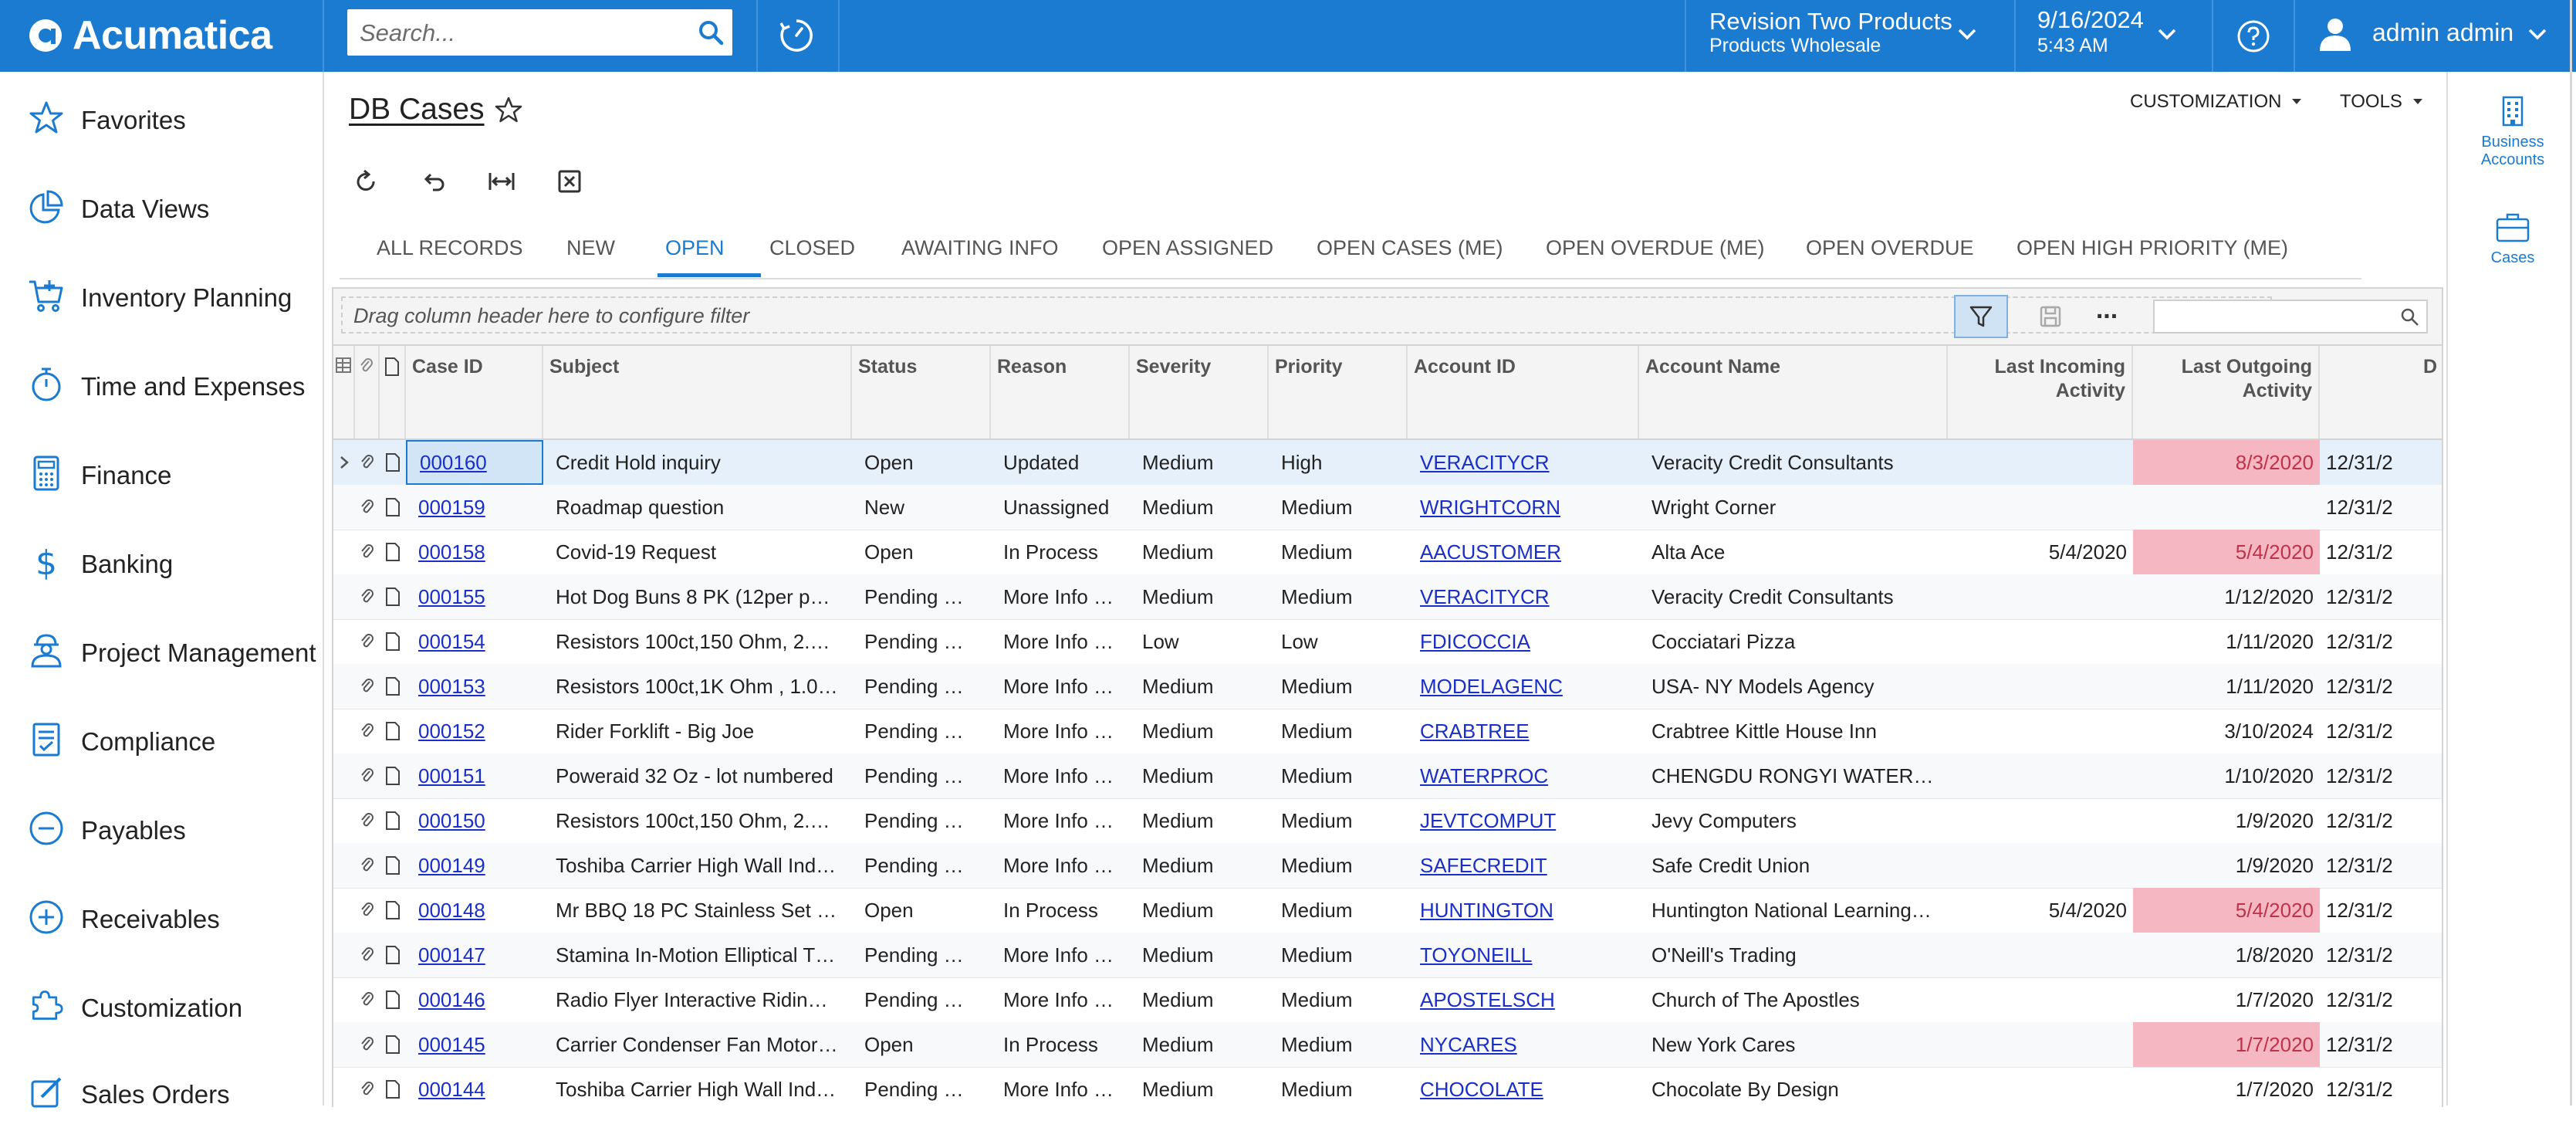 Image resolution: width=2576 pixels, height=1131 pixels. What do you see at coordinates (508, 111) in the screenshot?
I see `favorite-star-icon` at bounding box center [508, 111].